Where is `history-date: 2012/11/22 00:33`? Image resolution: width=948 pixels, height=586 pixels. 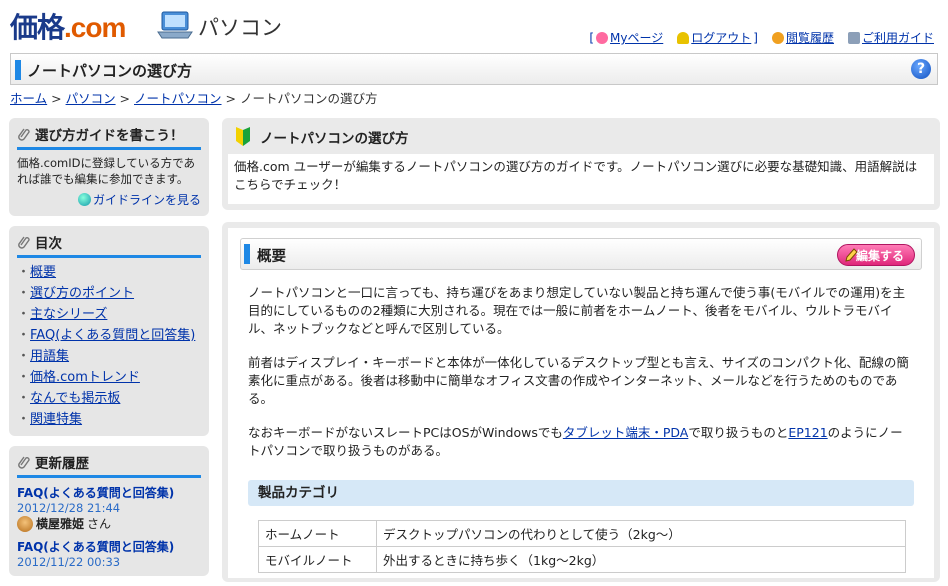
history-date: 2012/11/22 00:33 is located at coordinates (69, 562).